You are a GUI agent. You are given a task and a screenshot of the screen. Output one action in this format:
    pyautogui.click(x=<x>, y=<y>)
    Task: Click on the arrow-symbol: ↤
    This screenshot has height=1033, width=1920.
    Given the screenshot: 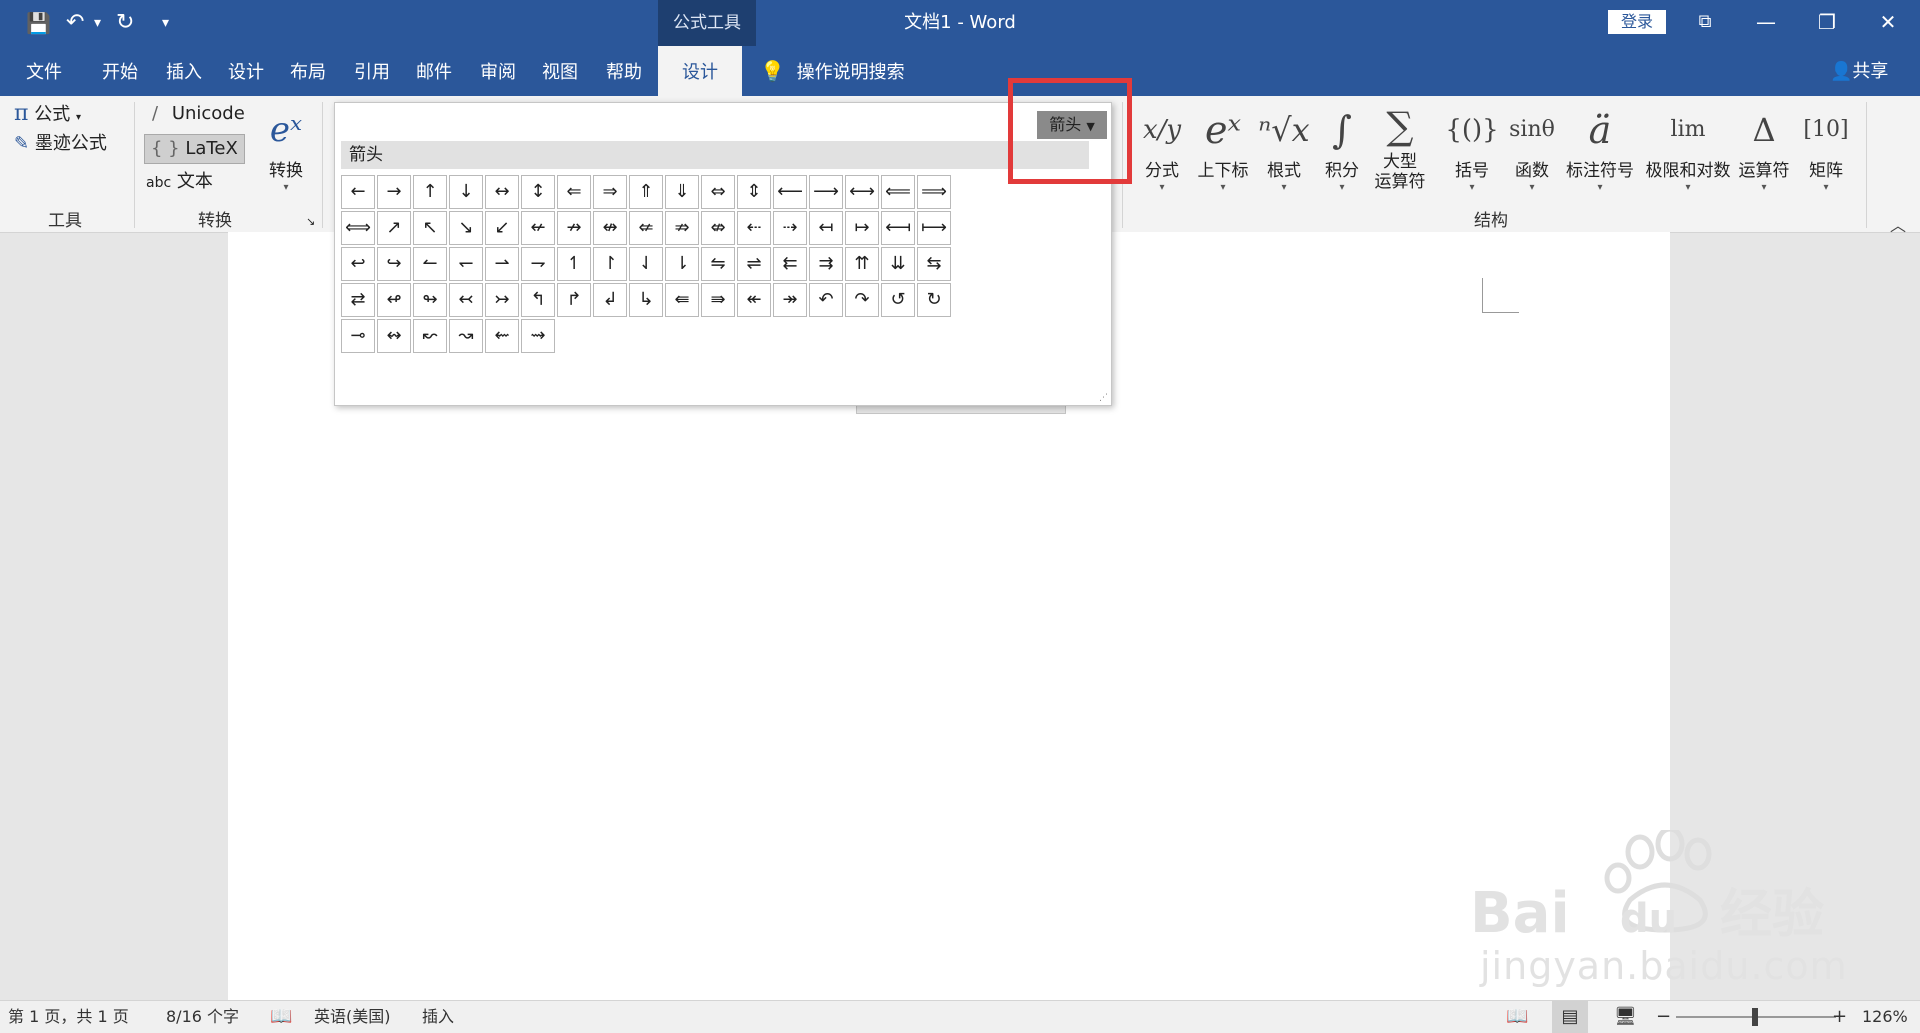 What is the action you would take?
    pyautogui.click(x=826, y=228)
    